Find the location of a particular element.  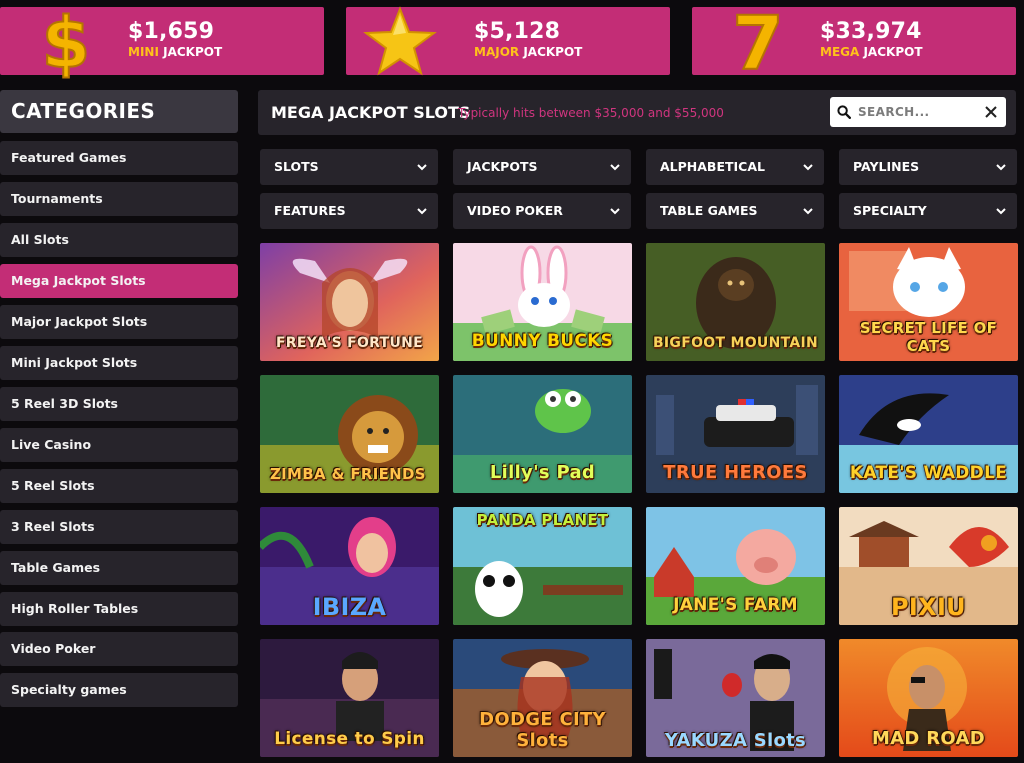

jackpot-amount: $5,128 is located at coordinates (517, 31).